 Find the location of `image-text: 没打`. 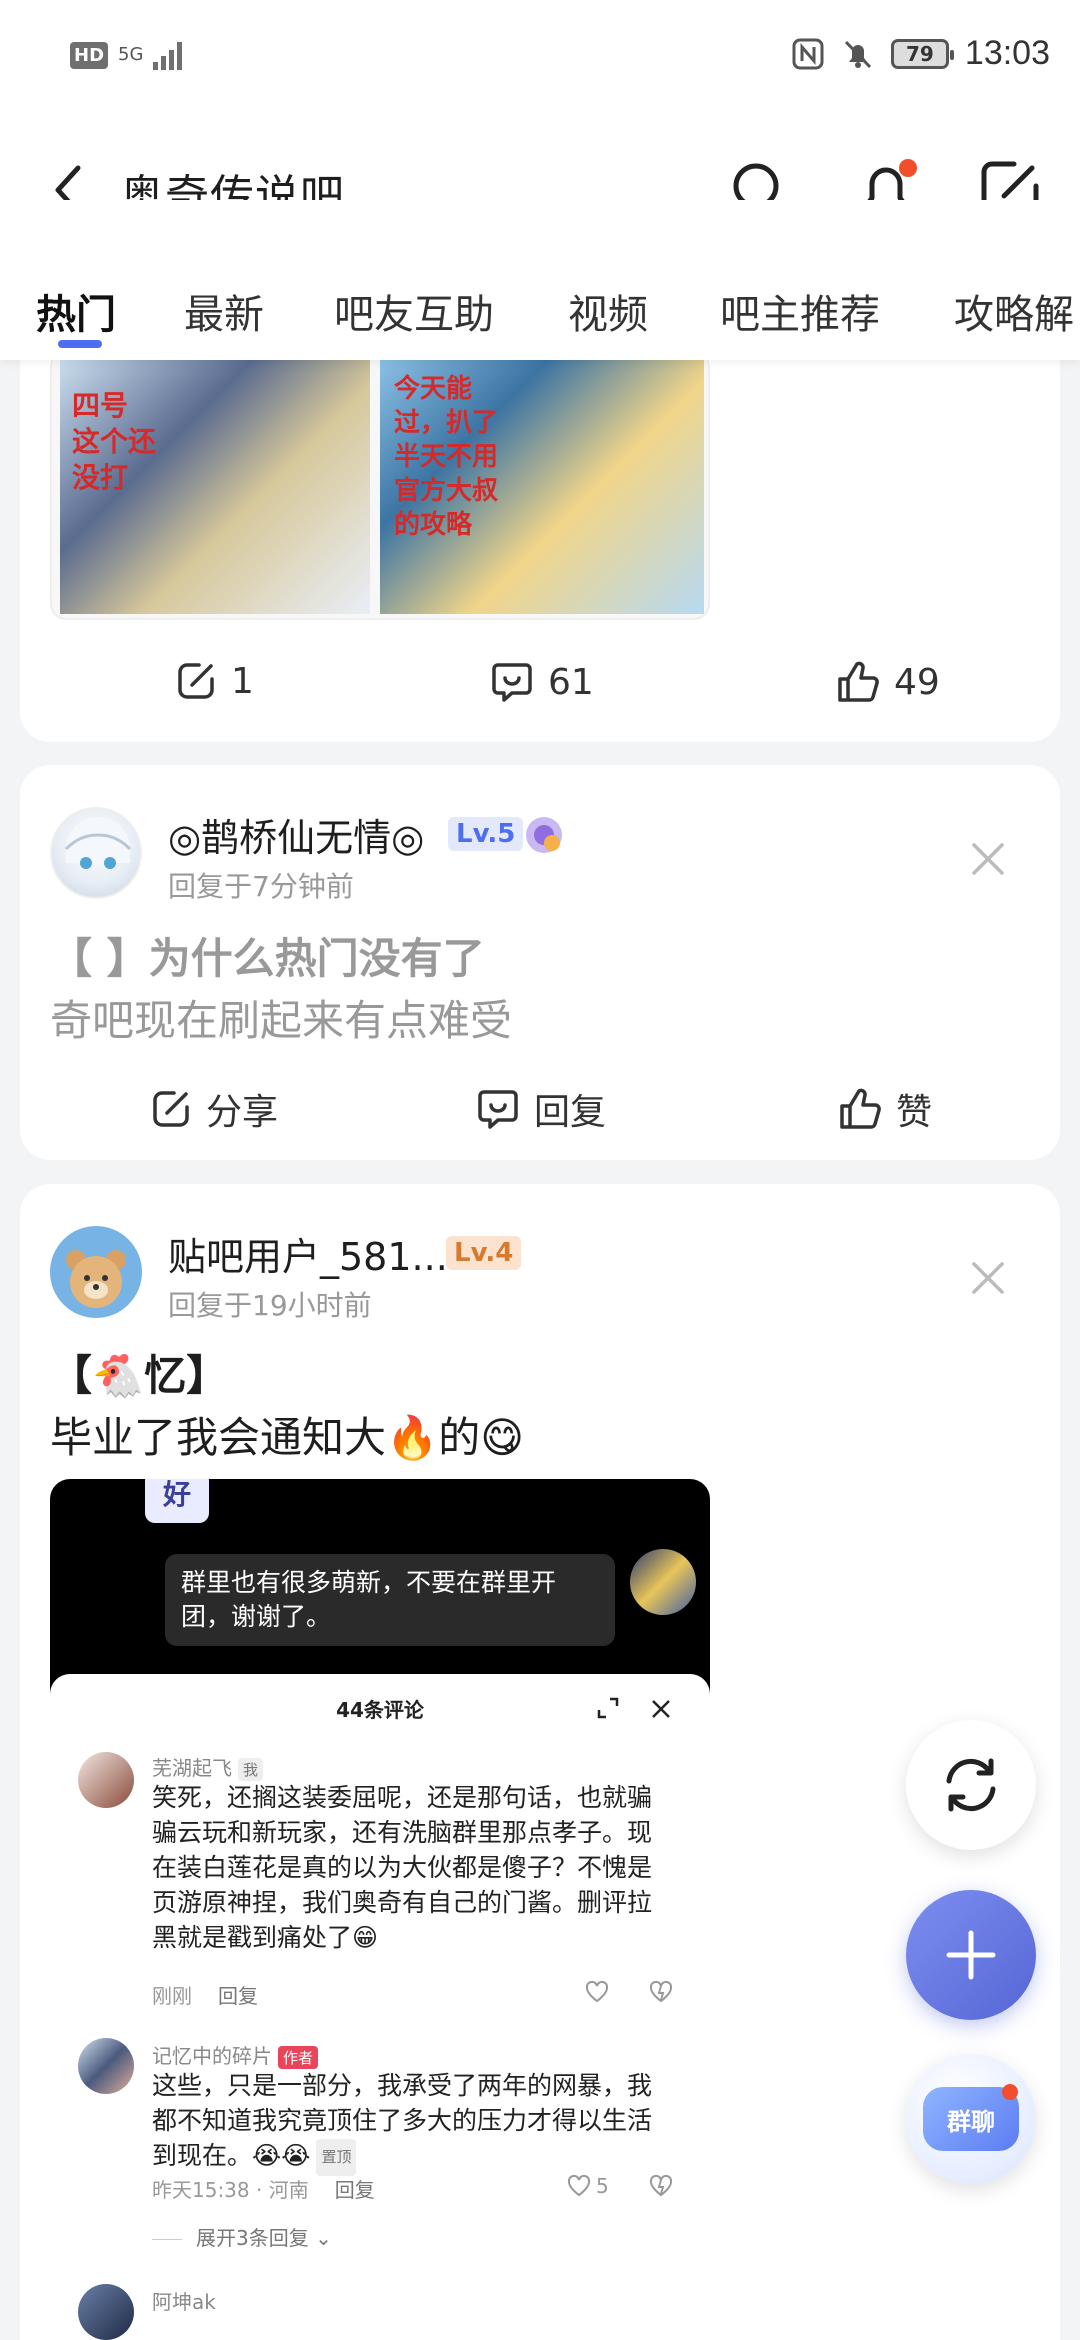

image-text: 没打 is located at coordinates (100, 477).